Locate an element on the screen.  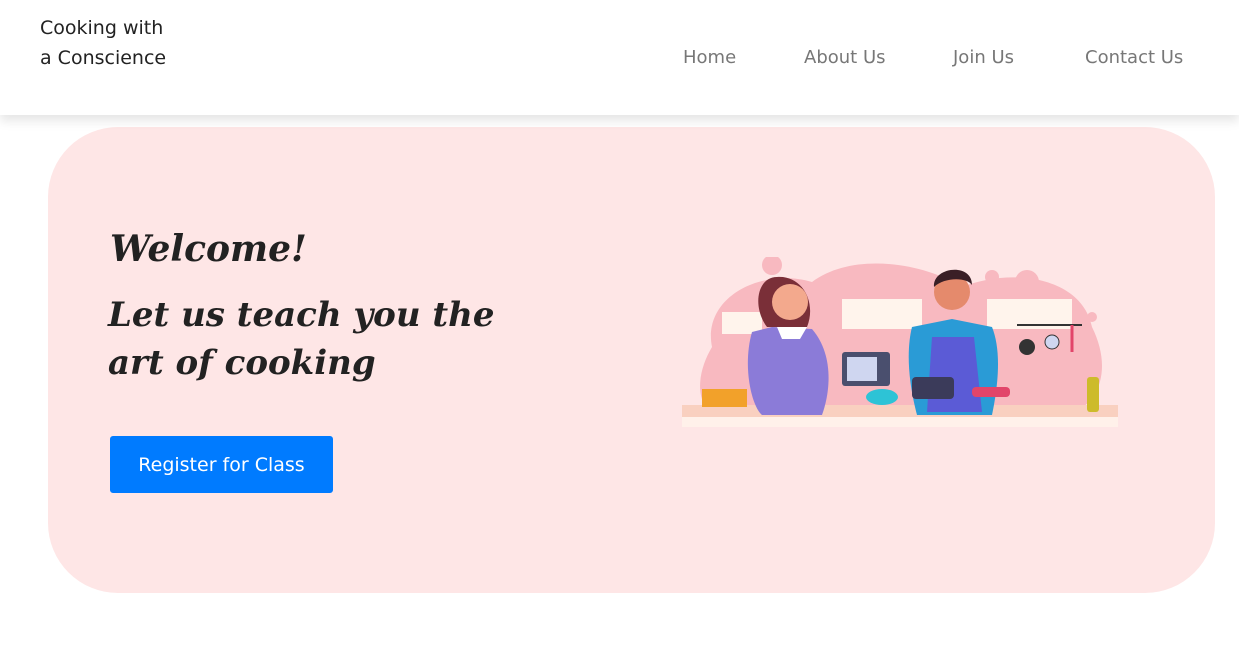
nav-menu: Home About Us Join Us Contact Us is located at coordinates (619, 58).